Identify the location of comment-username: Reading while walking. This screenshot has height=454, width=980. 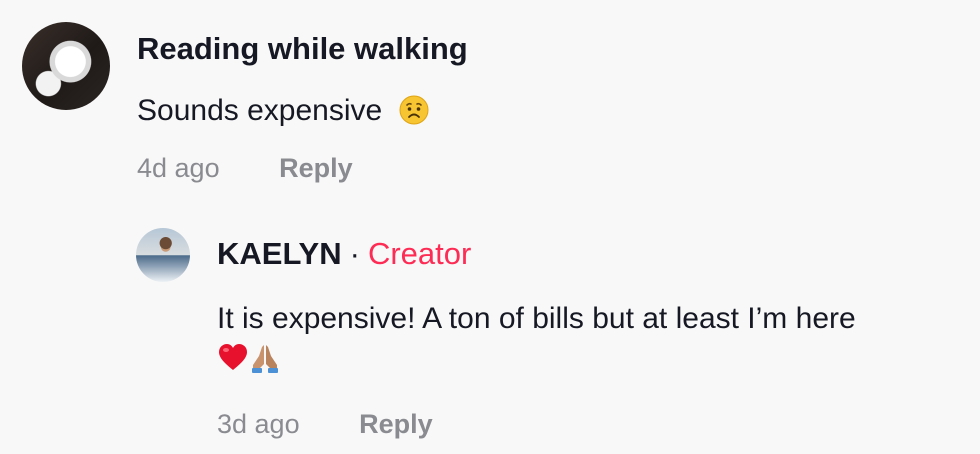
(302, 49).